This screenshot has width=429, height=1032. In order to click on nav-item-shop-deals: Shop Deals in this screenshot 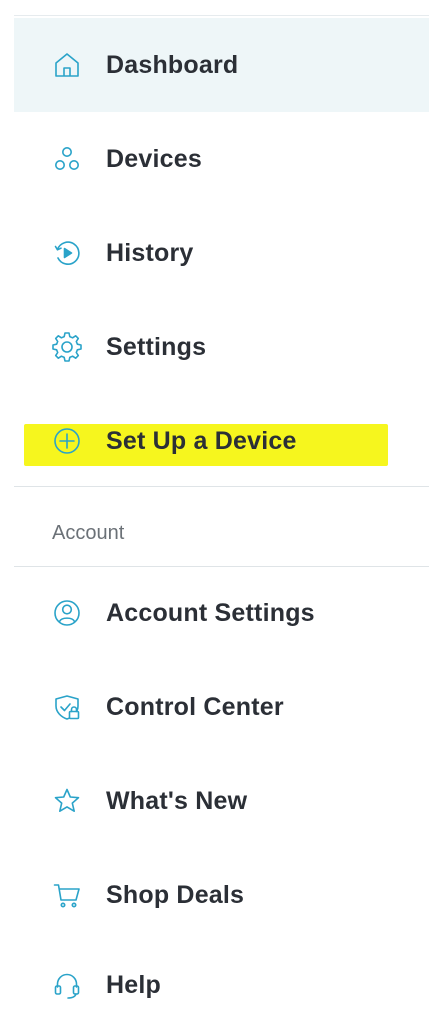, I will do `click(221, 895)`.